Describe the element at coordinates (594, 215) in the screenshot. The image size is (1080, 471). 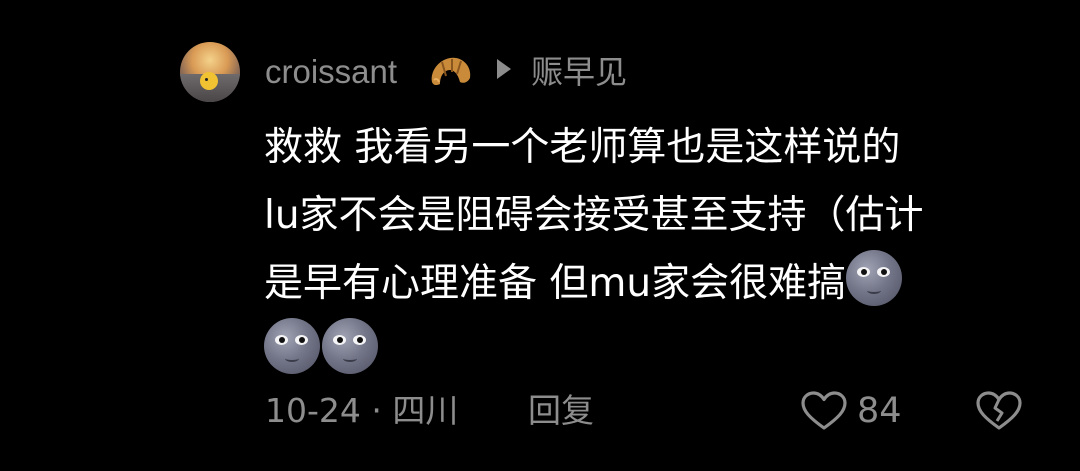
I see `comment-line: lu家不会是阻碍会接受甚至支持（估计` at that location.